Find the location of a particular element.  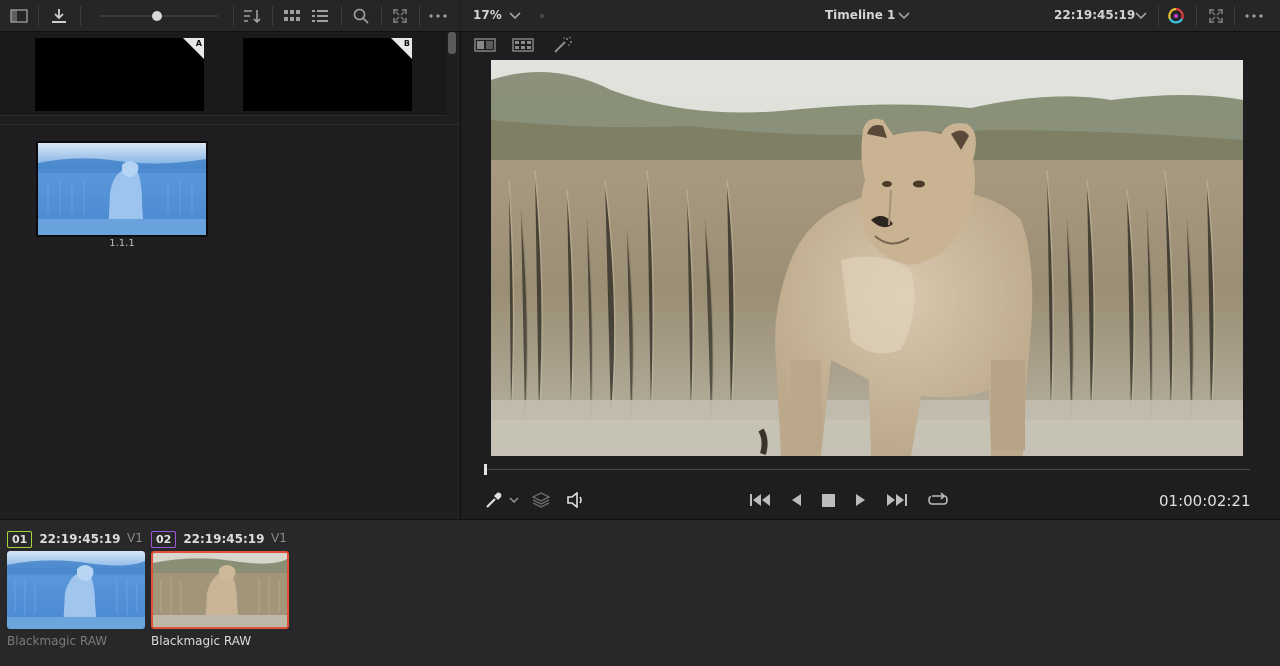

scrubber-track is located at coordinates (867, 469).